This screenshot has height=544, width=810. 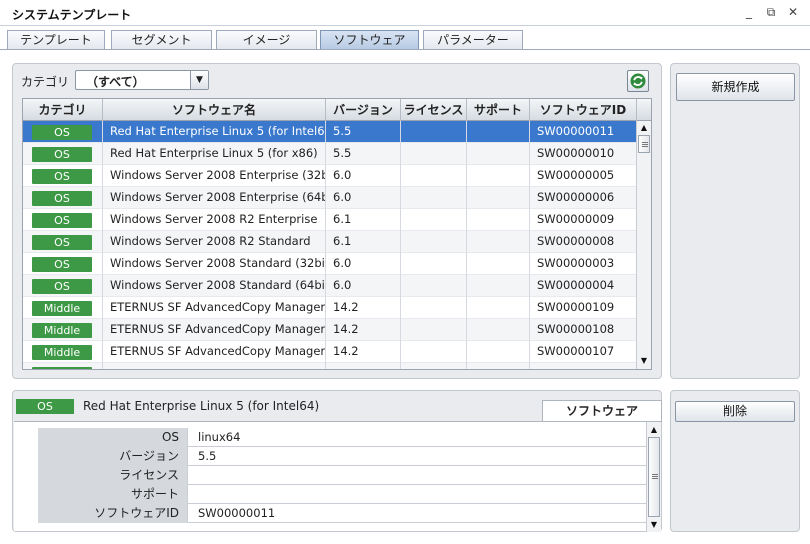 I want to click on tab-segment: セグメント, so click(x=161, y=40).